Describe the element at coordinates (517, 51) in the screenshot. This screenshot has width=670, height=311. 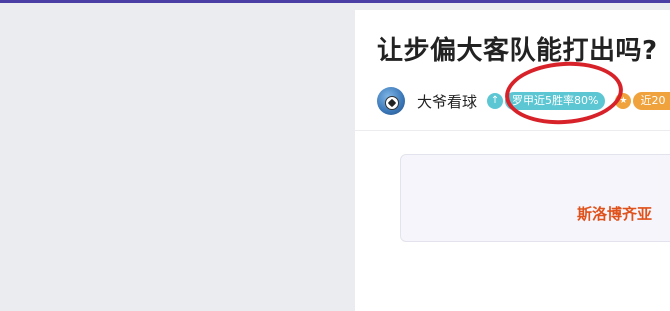
I see `article-title: 让步偏大客队能打出吗?` at that location.